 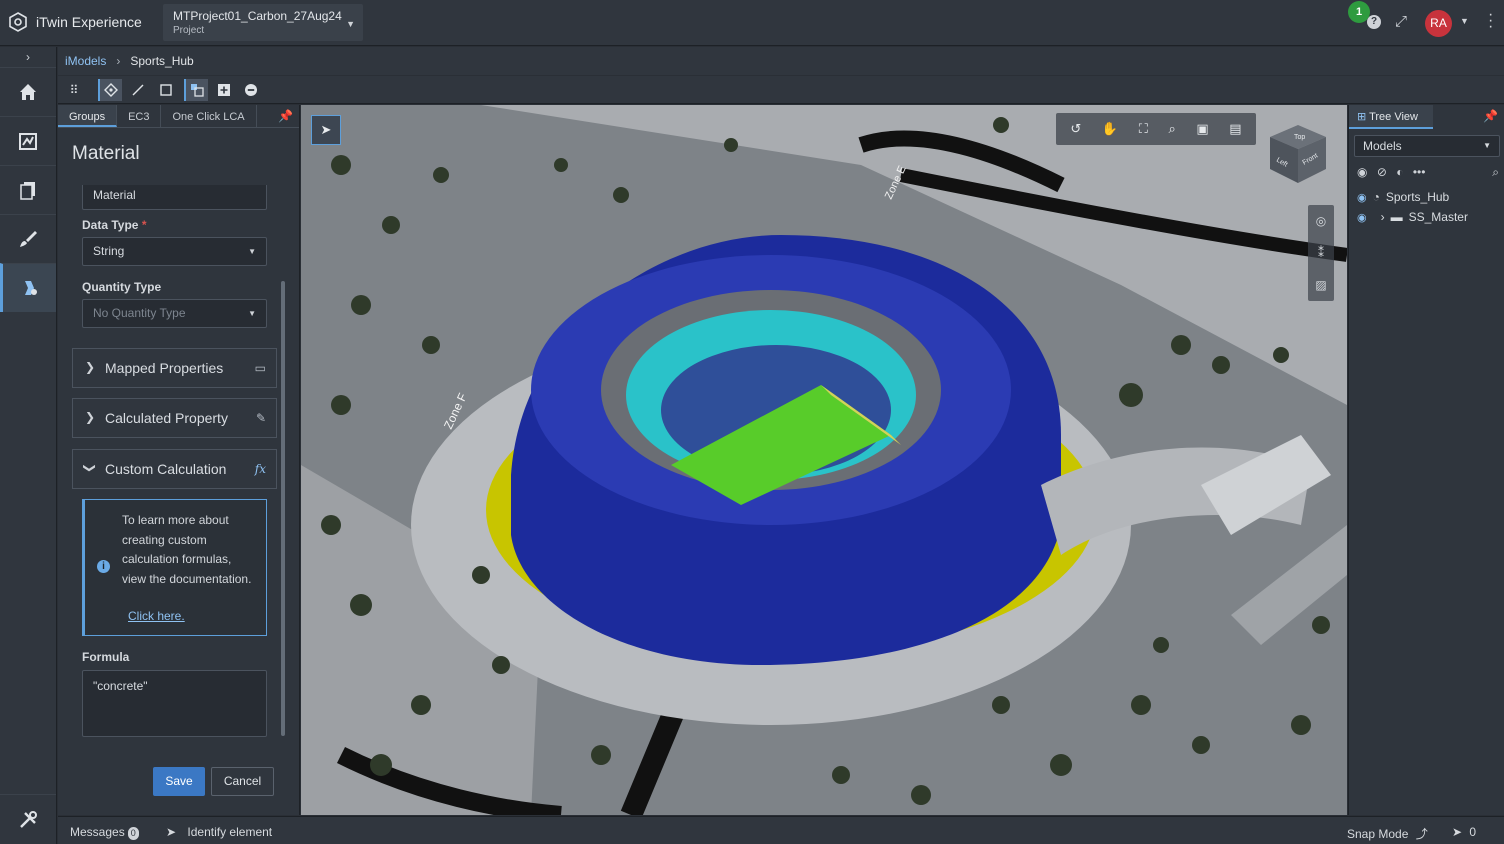 I want to click on tree-item-label: Sports_Hub, so click(x=1417, y=197).